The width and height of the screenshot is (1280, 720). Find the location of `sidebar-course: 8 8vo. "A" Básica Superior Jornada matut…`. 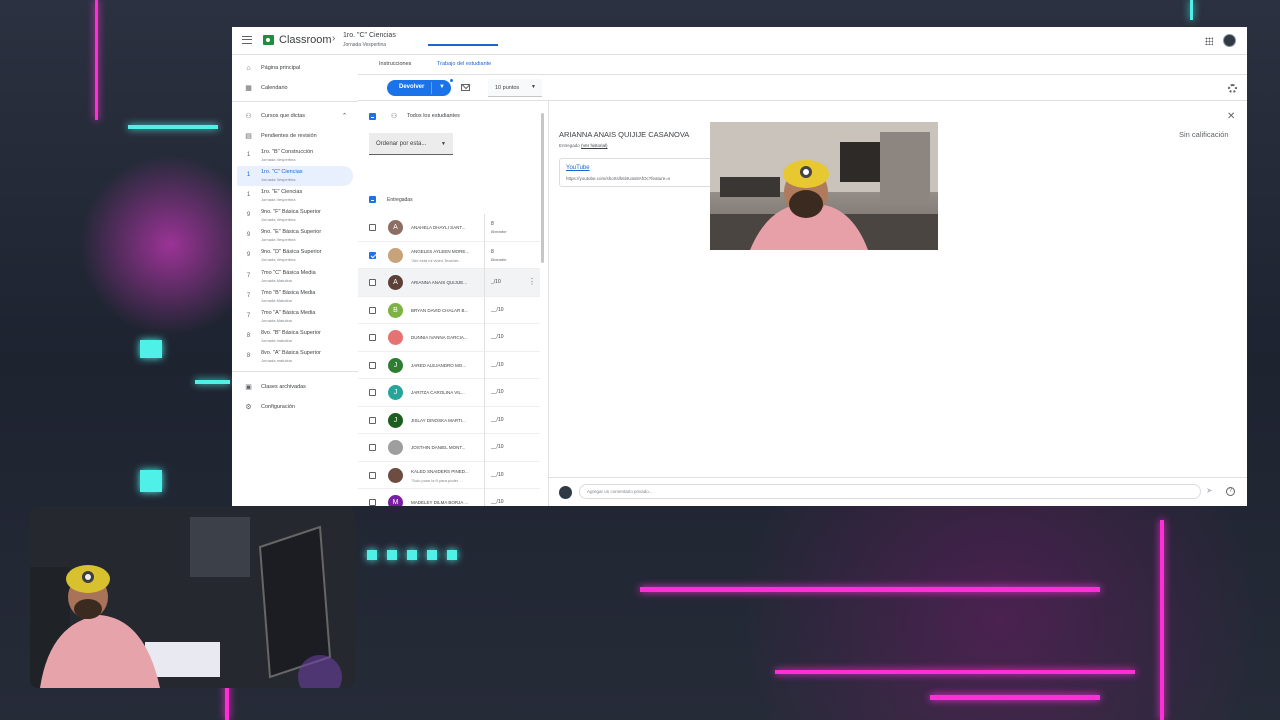

sidebar-course: 8 8vo. "A" Básica Superior Jornada matut… is located at coordinates (295, 357).